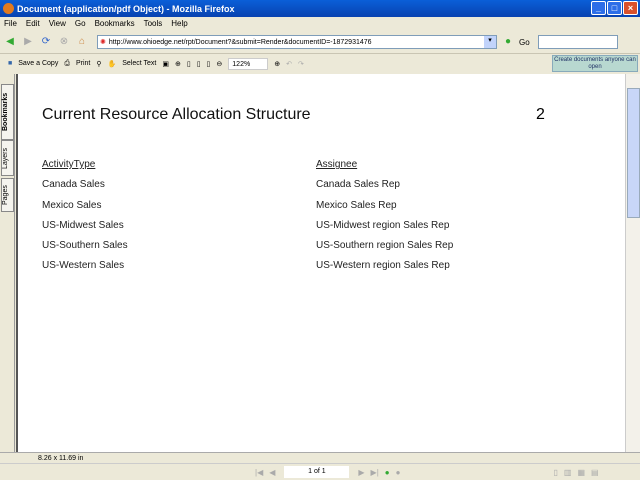  Describe the element at coordinates (577, 42) in the screenshot. I see `search-input` at that location.